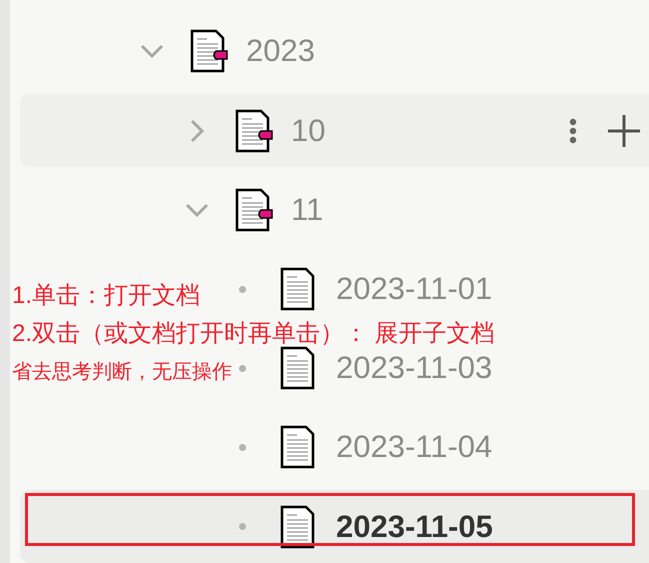 The width and height of the screenshot is (649, 563). I want to click on more-icon, so click(573, 131).